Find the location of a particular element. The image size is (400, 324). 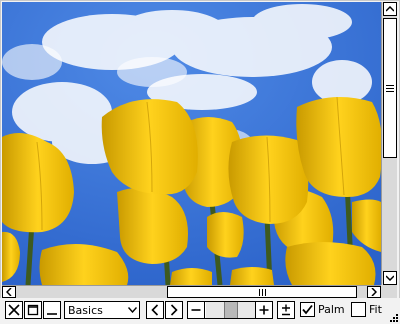

scroll-right-button is located at coordinates (374, 292).